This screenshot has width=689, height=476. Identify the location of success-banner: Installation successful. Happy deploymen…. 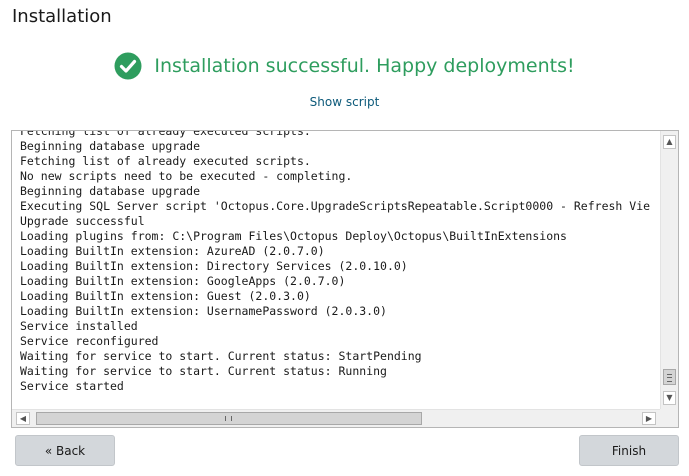
(344, 66).